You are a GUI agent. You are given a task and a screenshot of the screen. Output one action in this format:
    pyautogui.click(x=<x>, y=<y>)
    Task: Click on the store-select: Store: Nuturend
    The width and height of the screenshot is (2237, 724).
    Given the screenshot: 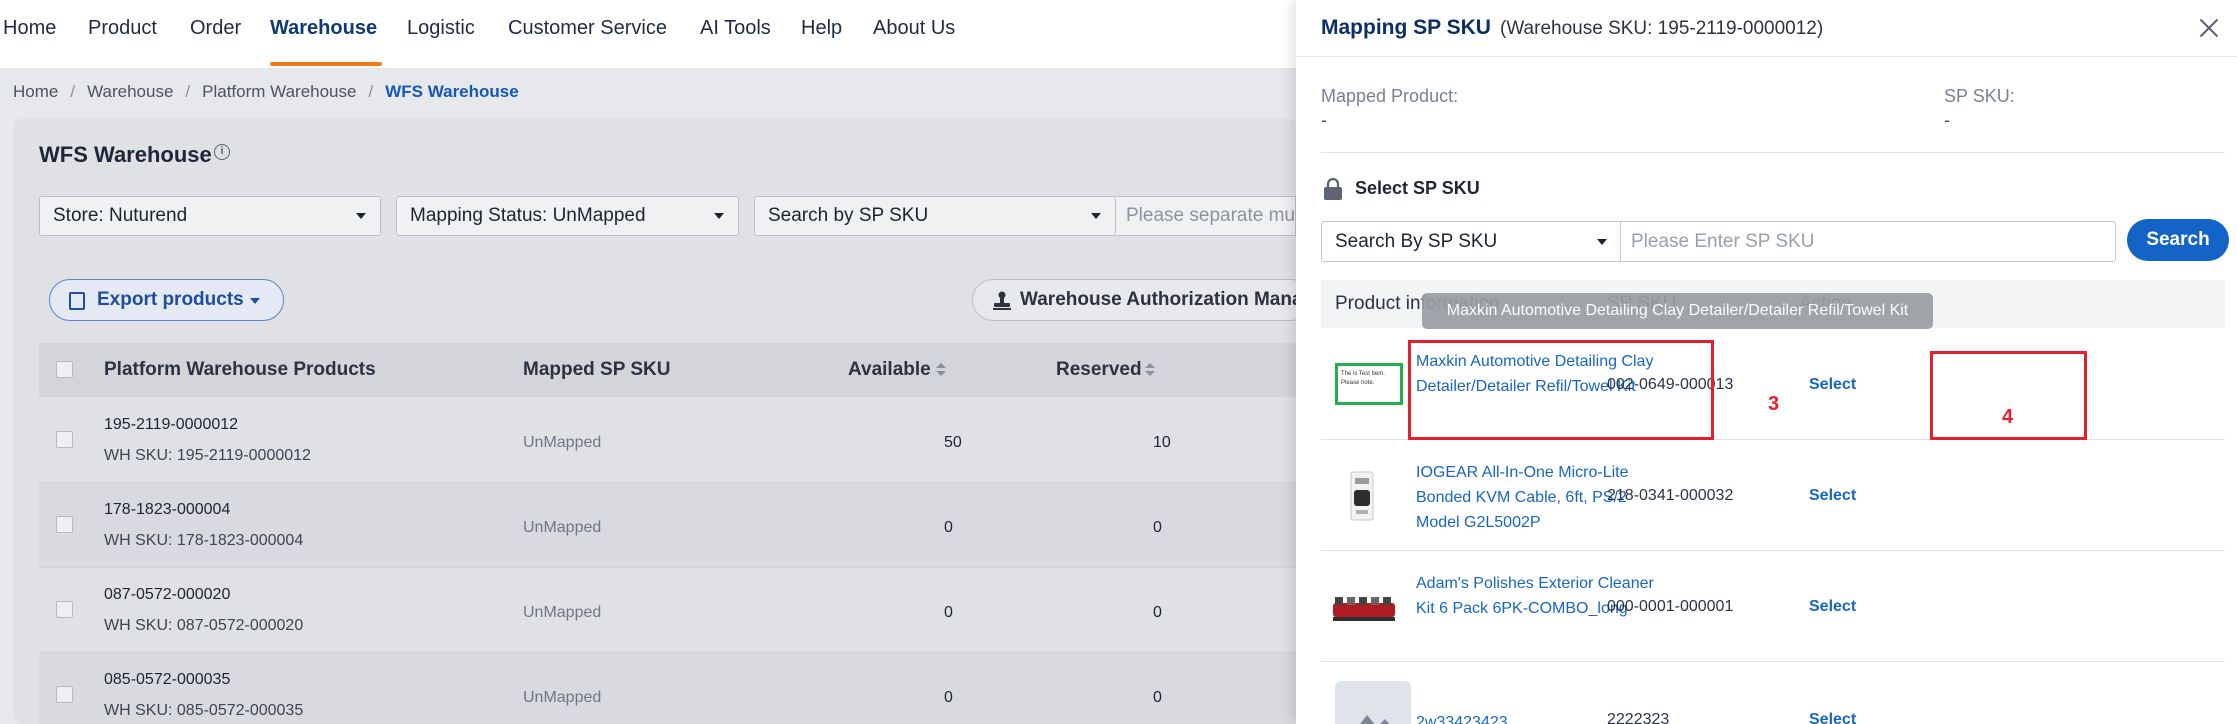 What is the action you would take?
    pyautogui.click(x=210, y=216)
    